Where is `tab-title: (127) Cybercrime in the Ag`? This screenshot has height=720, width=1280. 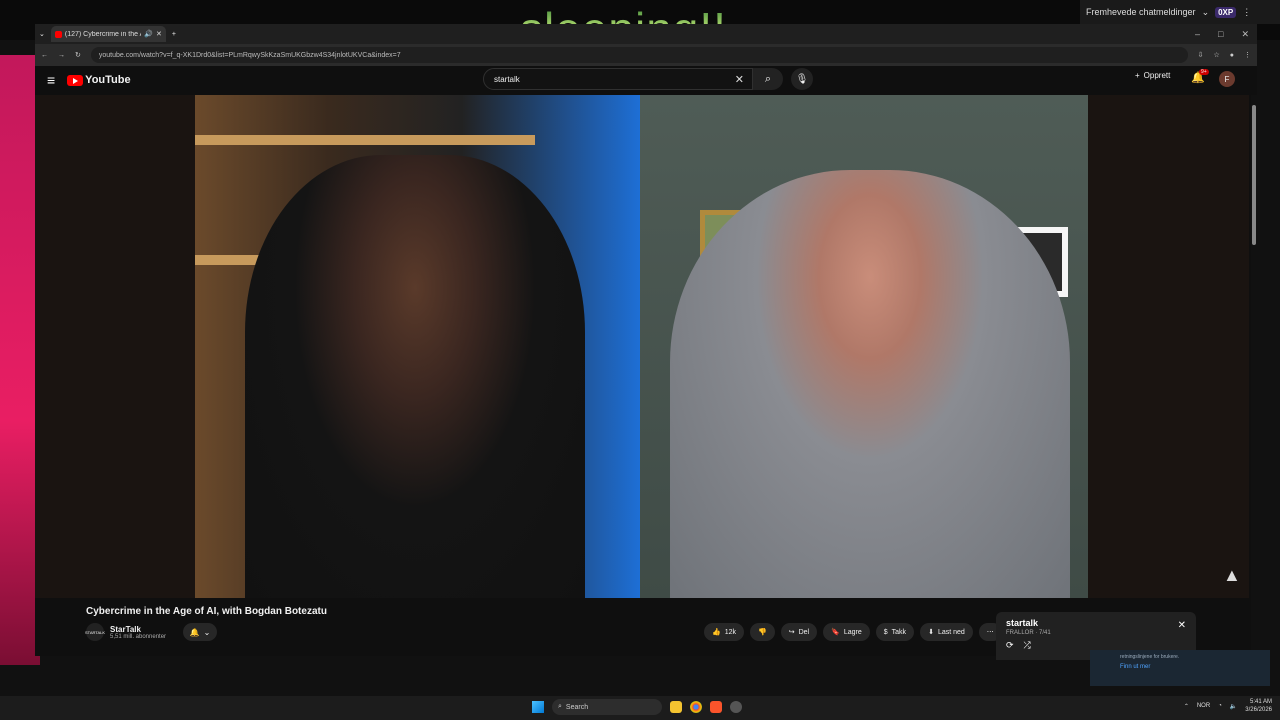
tab-title: (127) Cybercrime in the Ag is located at coordinates (103, 34).